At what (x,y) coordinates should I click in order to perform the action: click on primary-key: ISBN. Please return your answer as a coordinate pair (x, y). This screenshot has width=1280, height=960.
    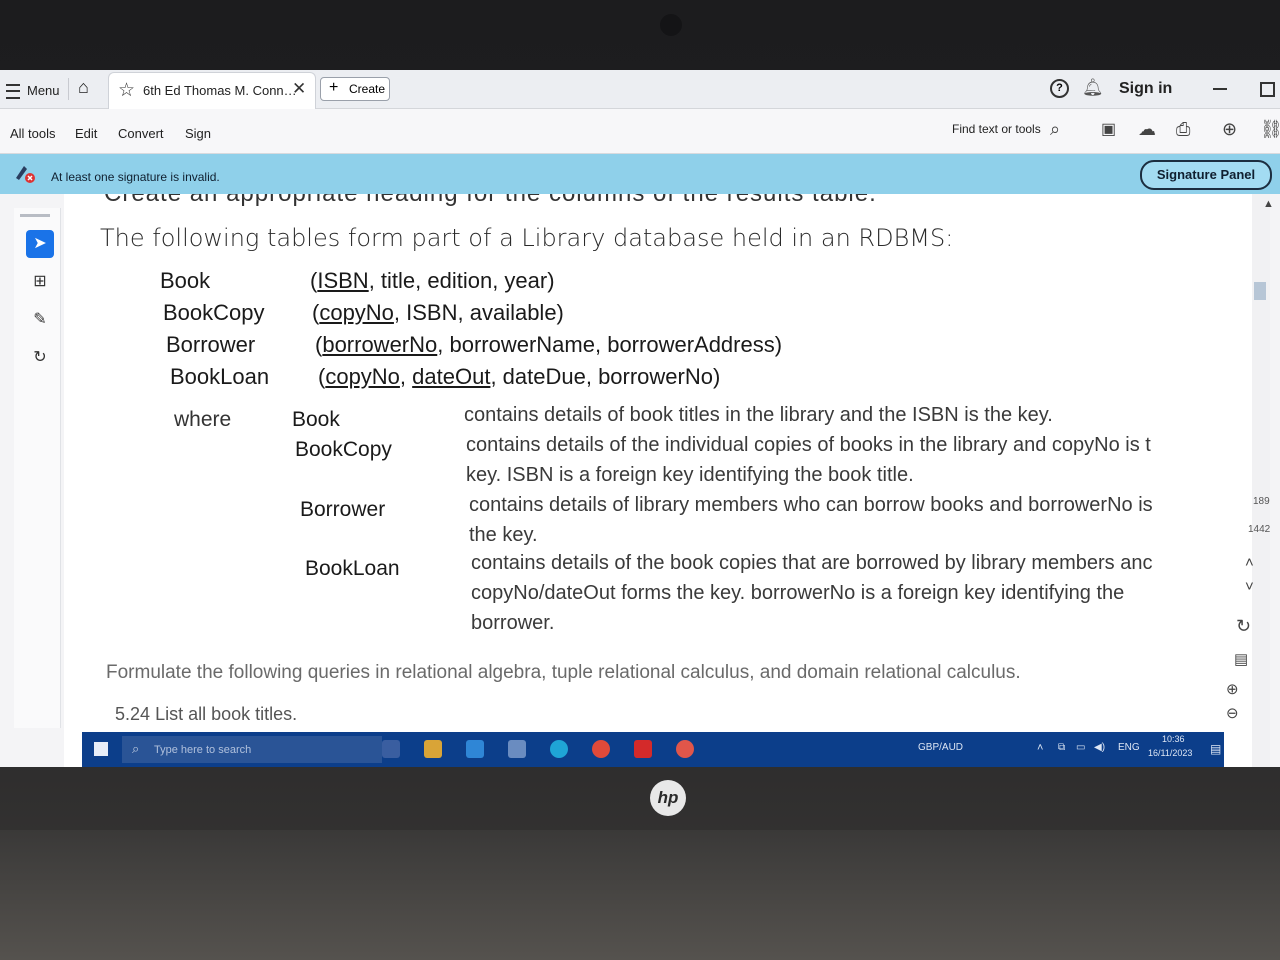
    Looking at the image, I should click on (343, 280).